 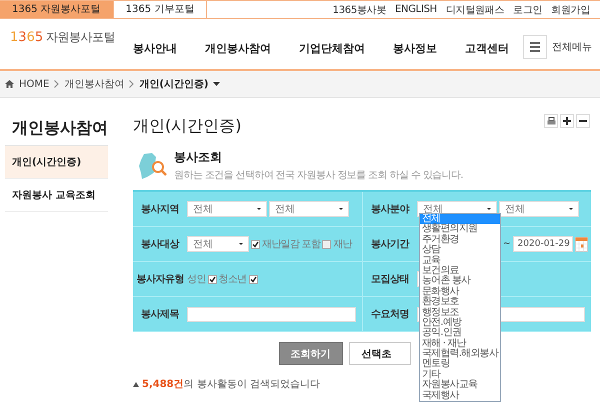 I want to click on field-label: 봉사제목, so click(x=160, y=314).